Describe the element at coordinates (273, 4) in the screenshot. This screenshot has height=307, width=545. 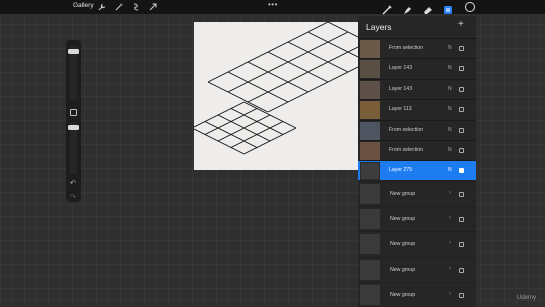
I see `more-options-icon: •••` at that location.